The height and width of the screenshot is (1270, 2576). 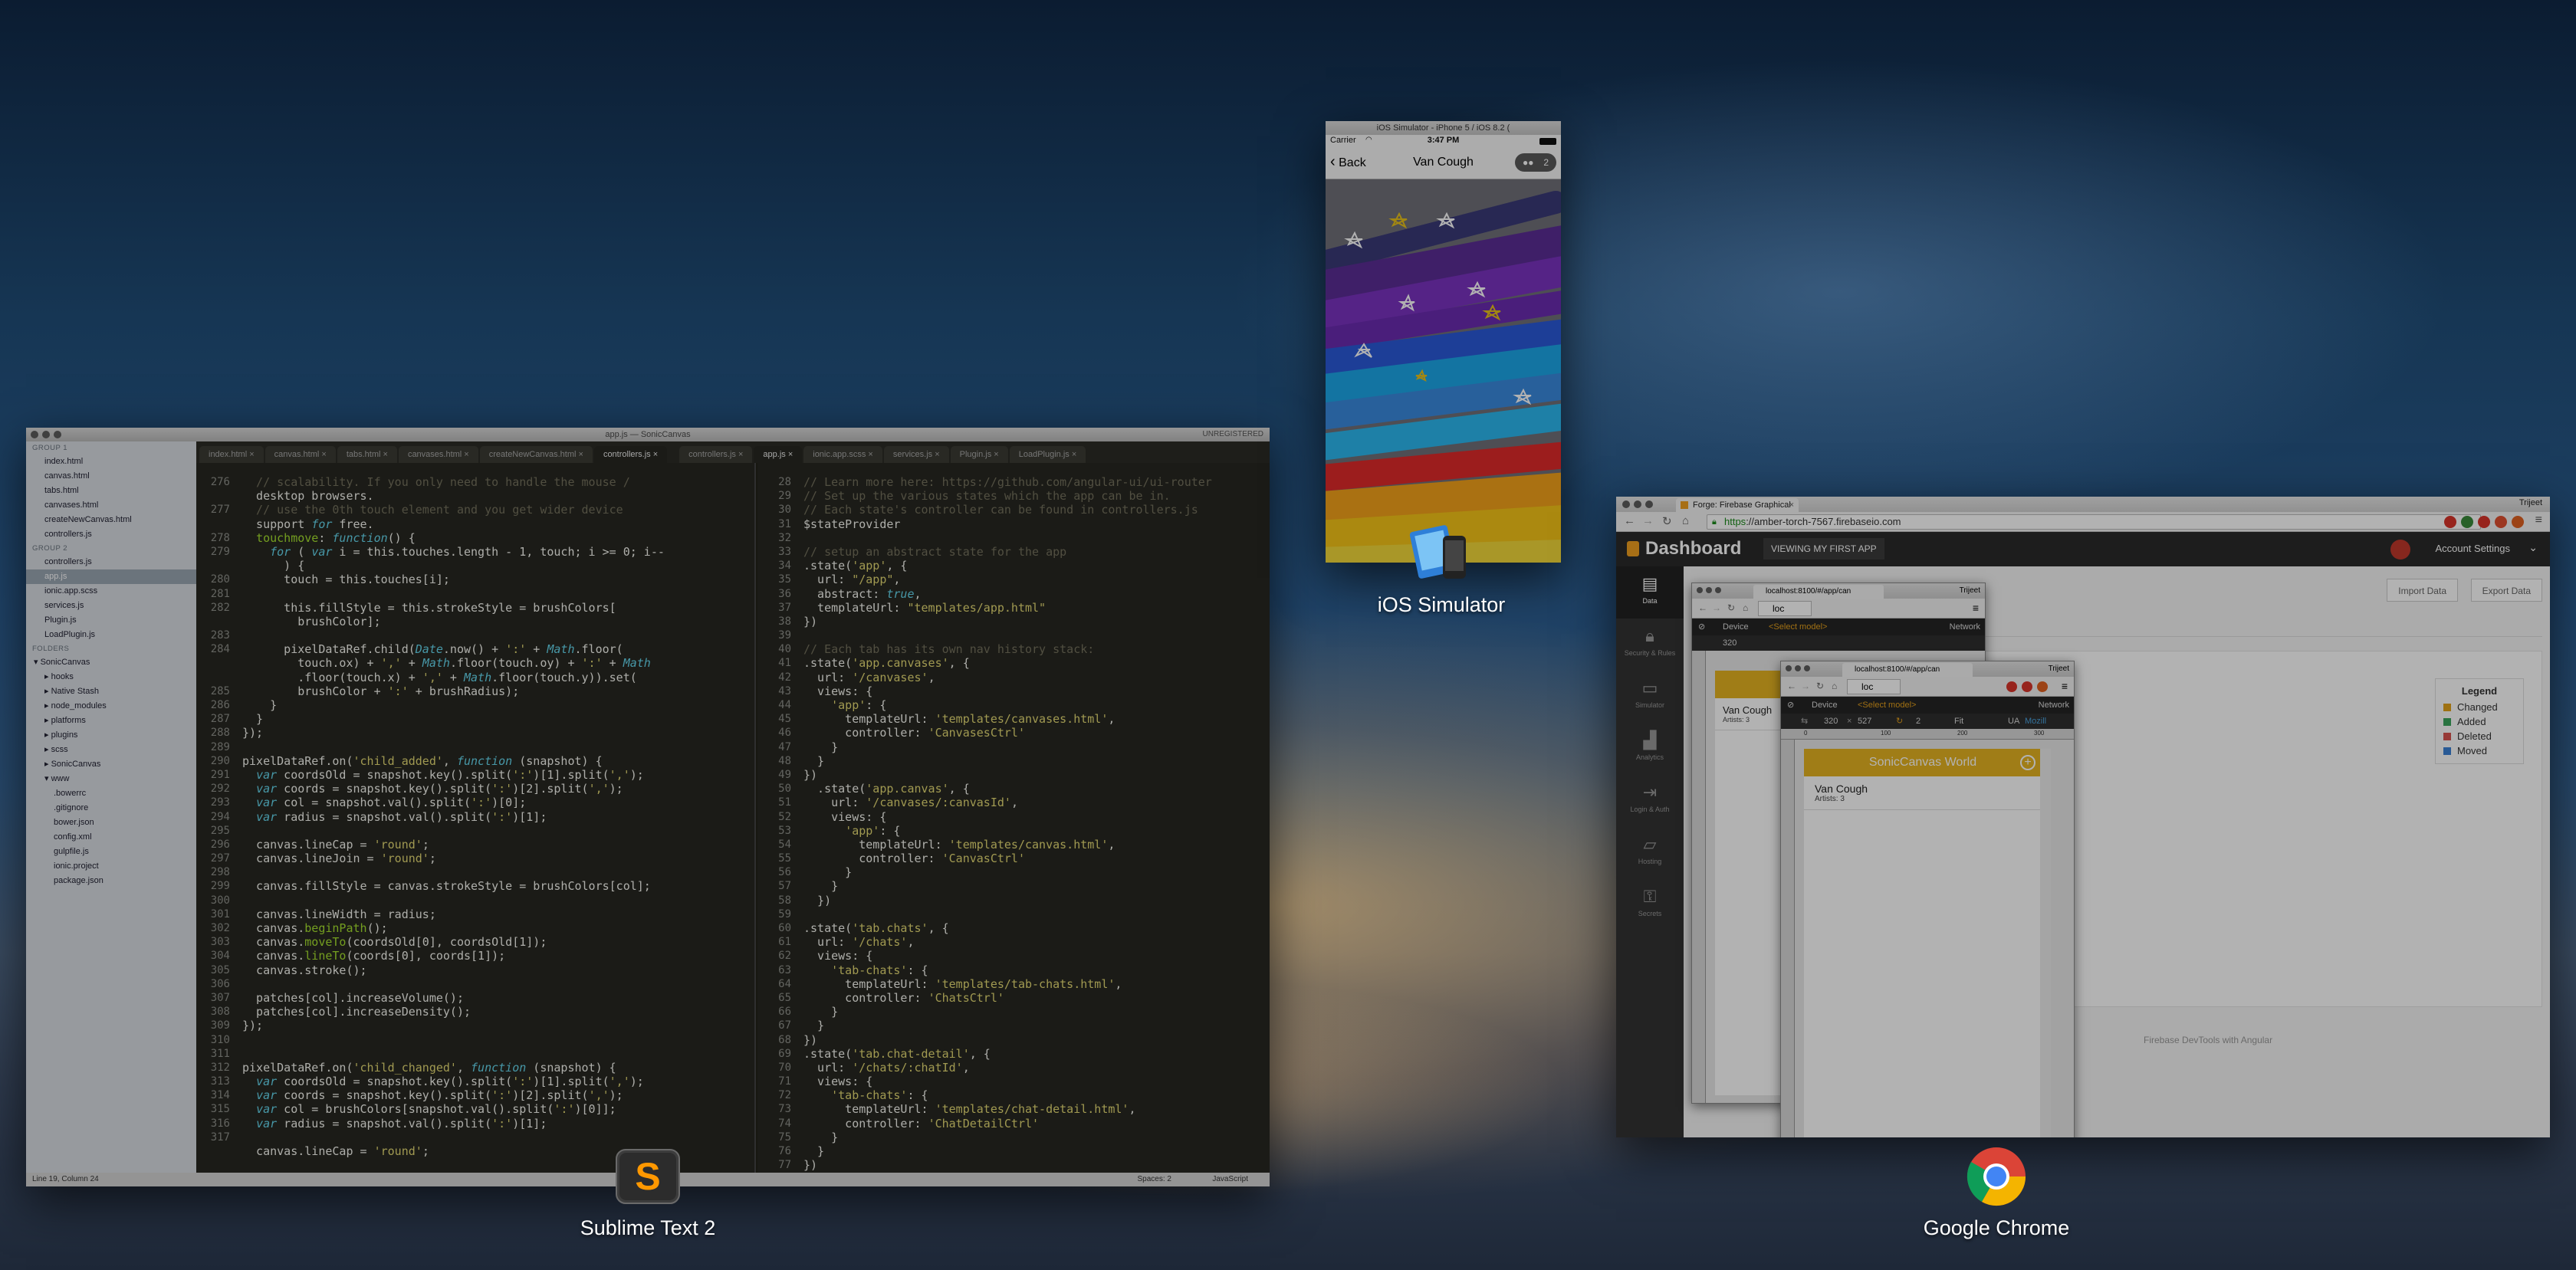 What do you see at coordinates (1804, 721) in the screenshot?
I see `swap-icon: ⇆` at bounding box center [1804, 721].